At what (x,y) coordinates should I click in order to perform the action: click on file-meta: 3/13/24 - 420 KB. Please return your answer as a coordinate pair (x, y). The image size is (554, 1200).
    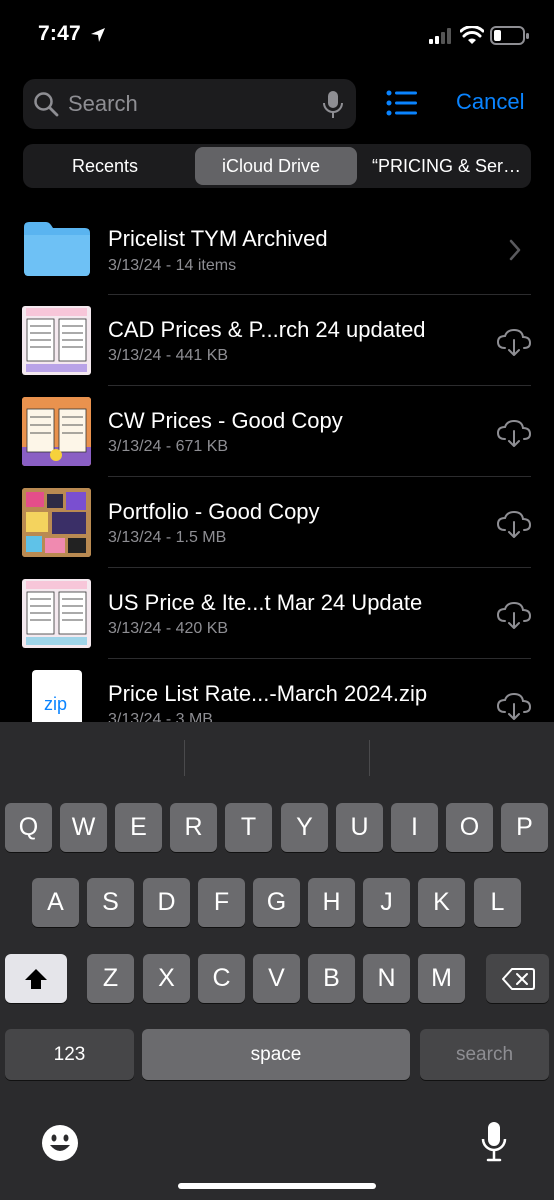
    Looking at the image, I should click on (168, 628).